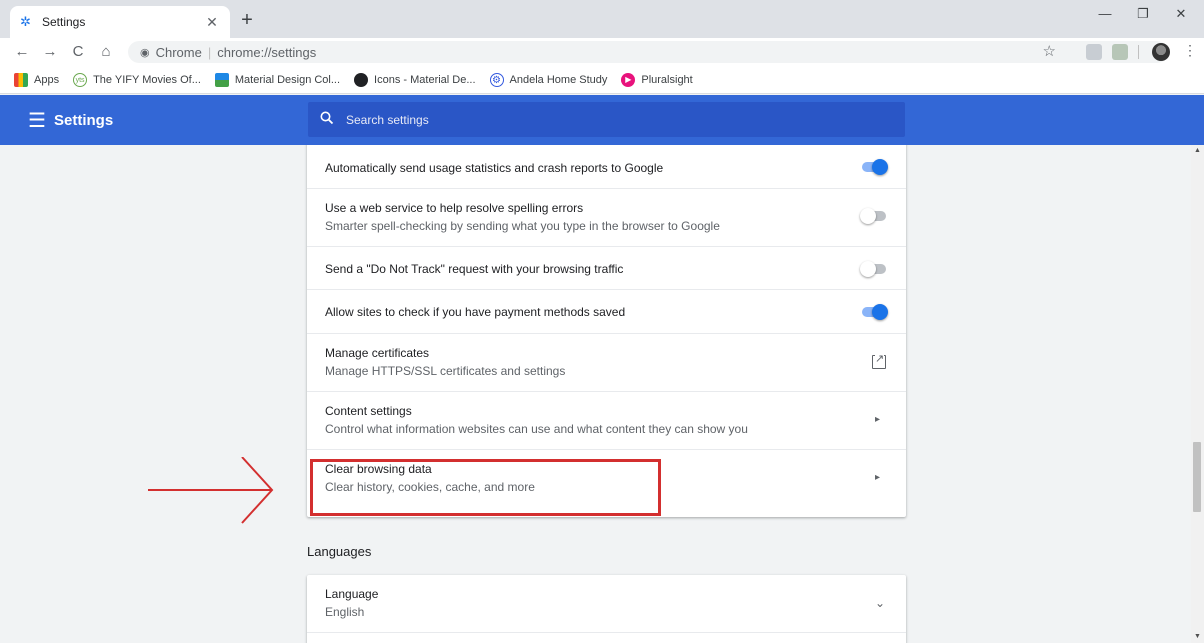 Image resolution: width=1204 pixels, height=643 pixels. What do you see at coordinates (558, 79) in the screenshot?
I see `bookmark-label: Andela Home Study` at bounding box center [558, 79].